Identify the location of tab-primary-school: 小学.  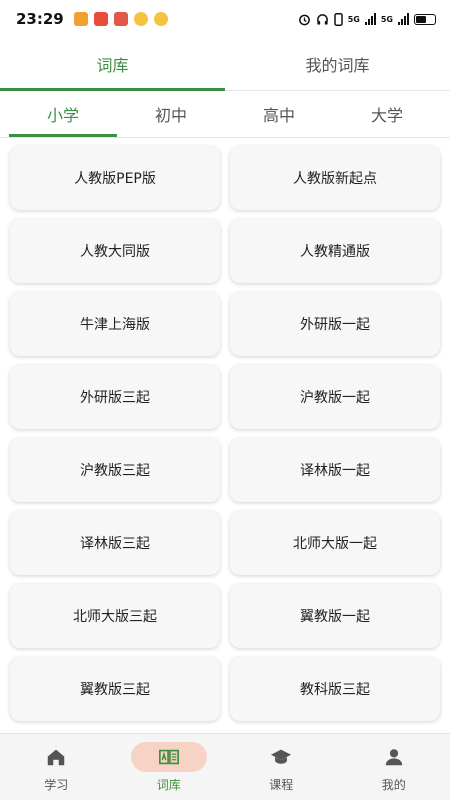
(63, 114).